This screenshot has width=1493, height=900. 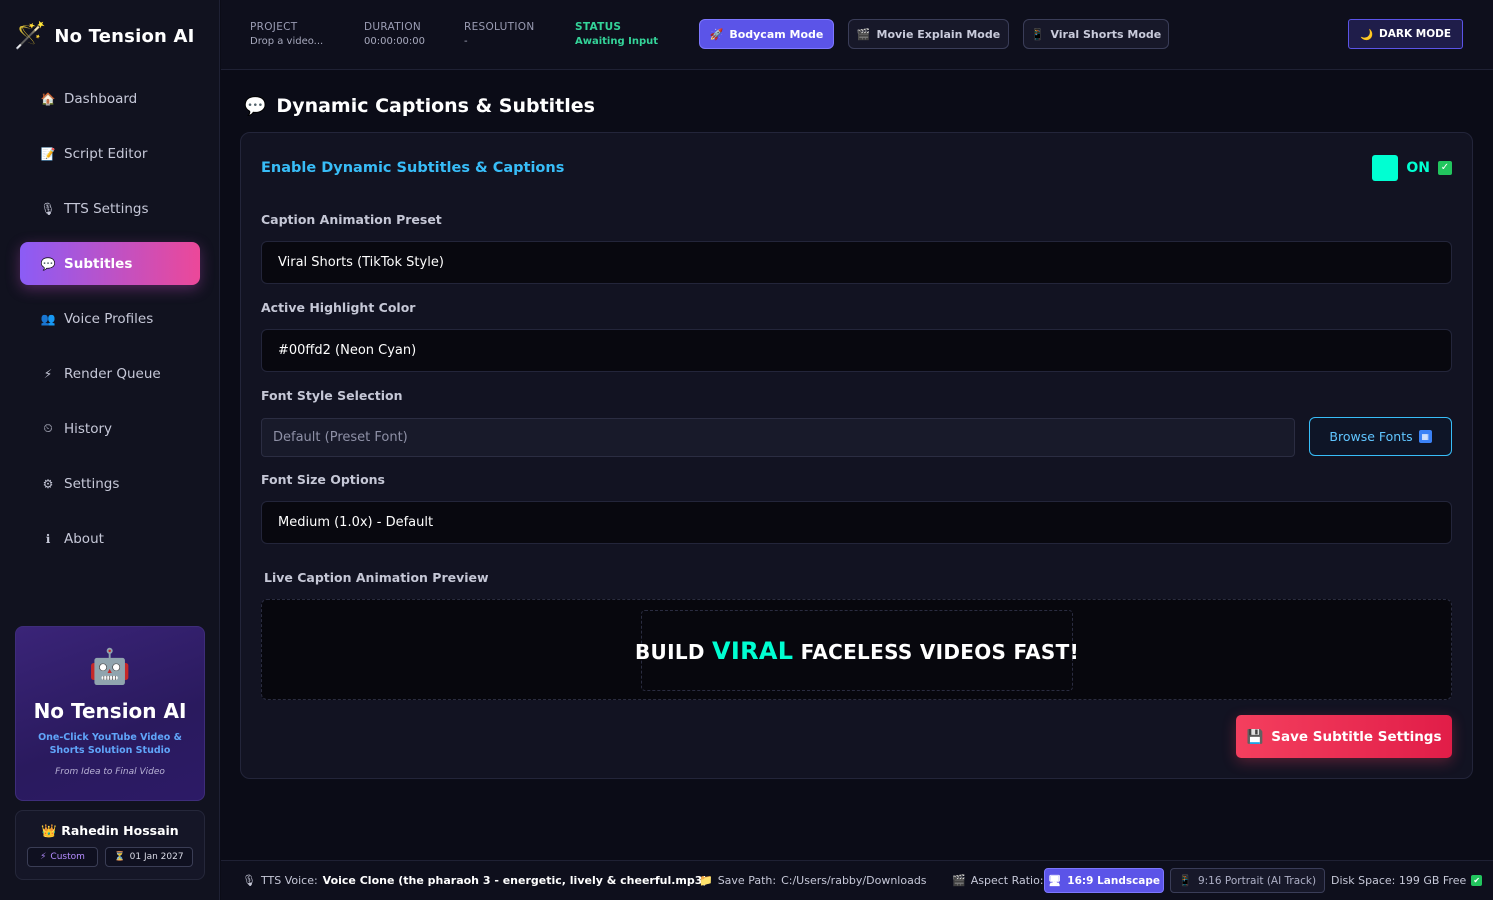 I want to click on status-value: Awaiting Input, so click(x=617, y=41).